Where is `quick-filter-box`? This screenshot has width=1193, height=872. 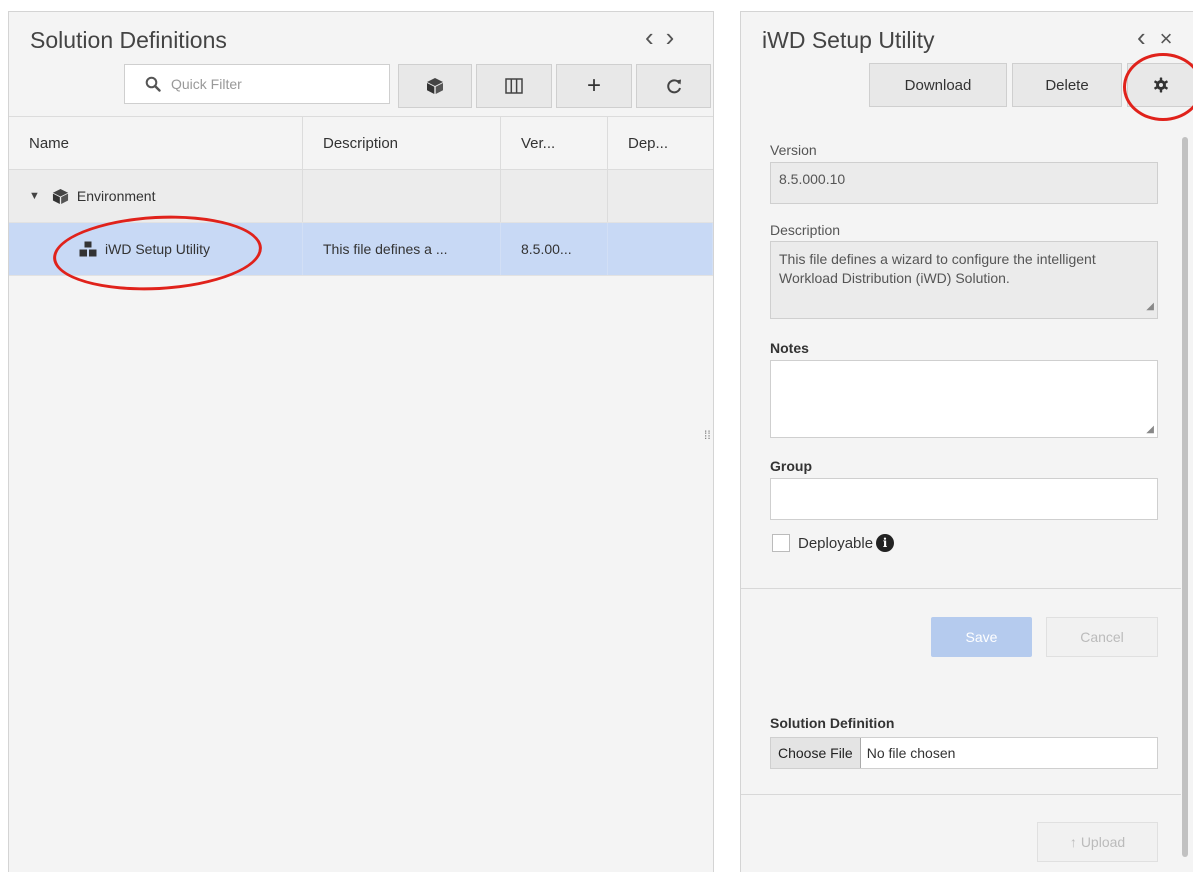
quick-filter-box is located at coordinates (257, 84).